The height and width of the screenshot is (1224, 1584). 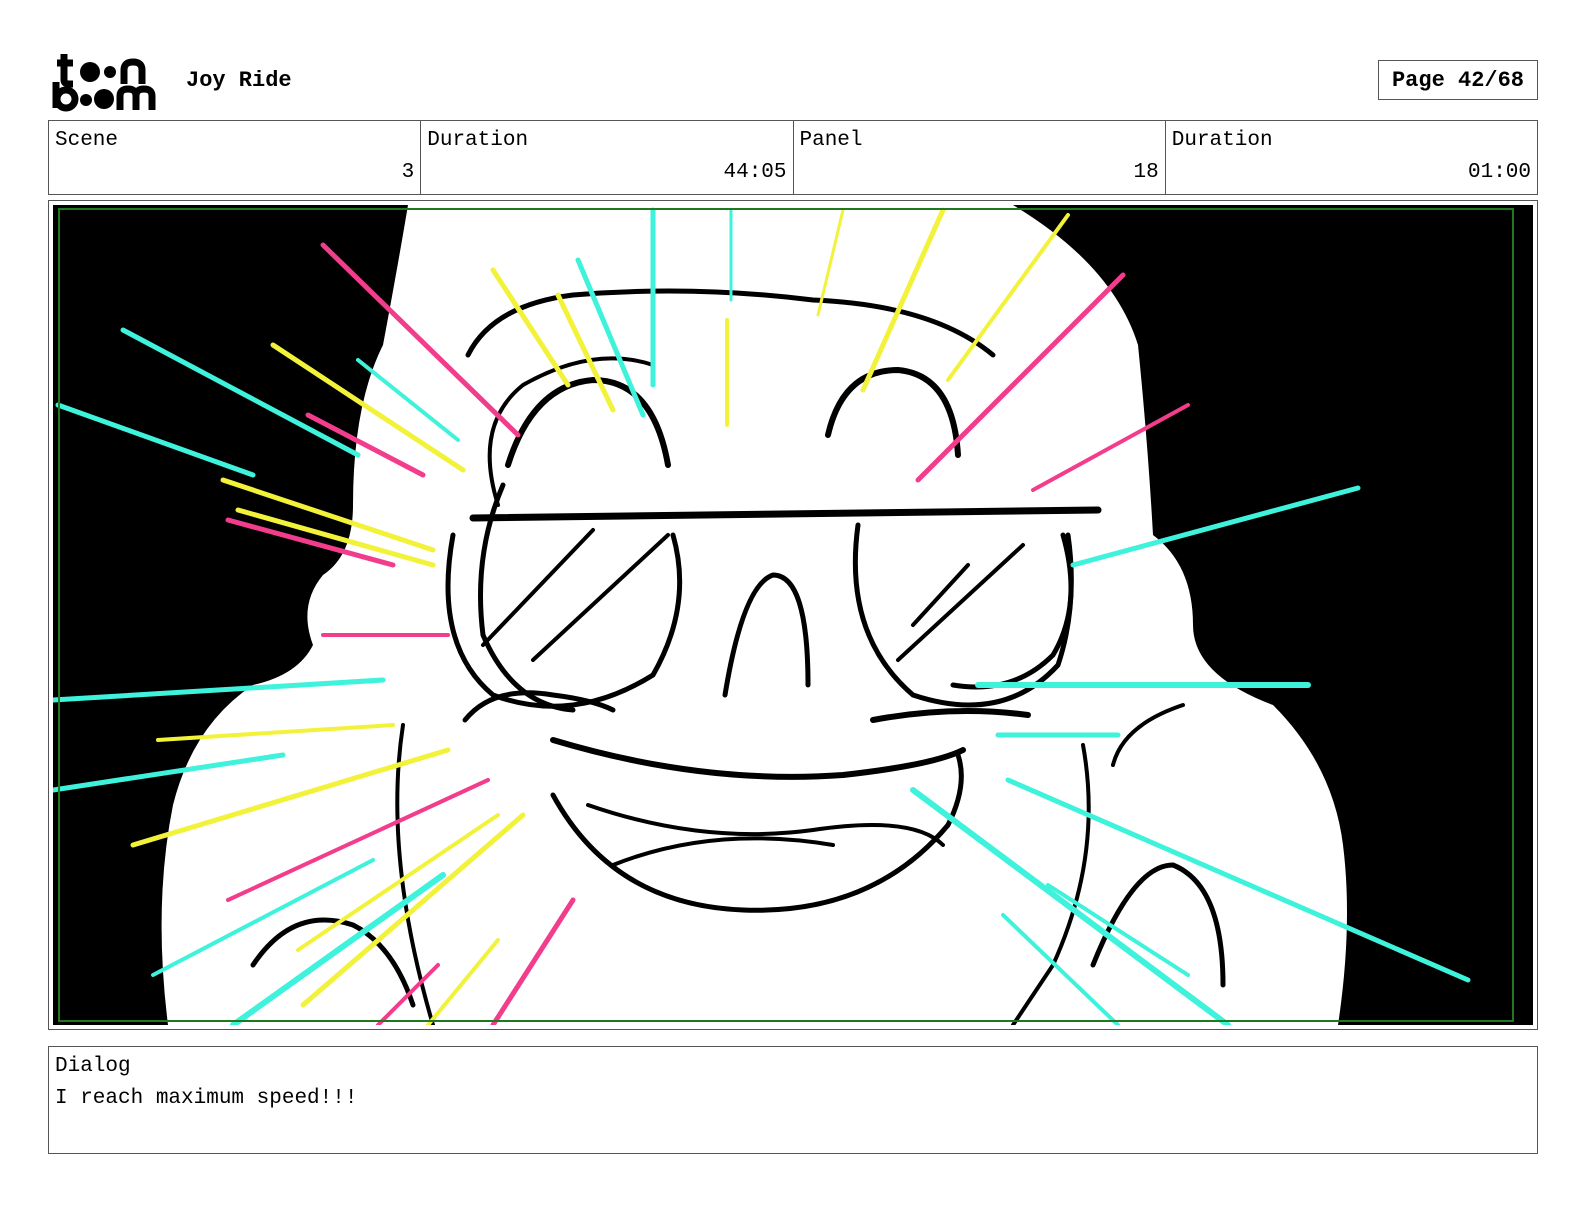 I want to click on dialog-label: Dialog, so click(x=93, y=1066).